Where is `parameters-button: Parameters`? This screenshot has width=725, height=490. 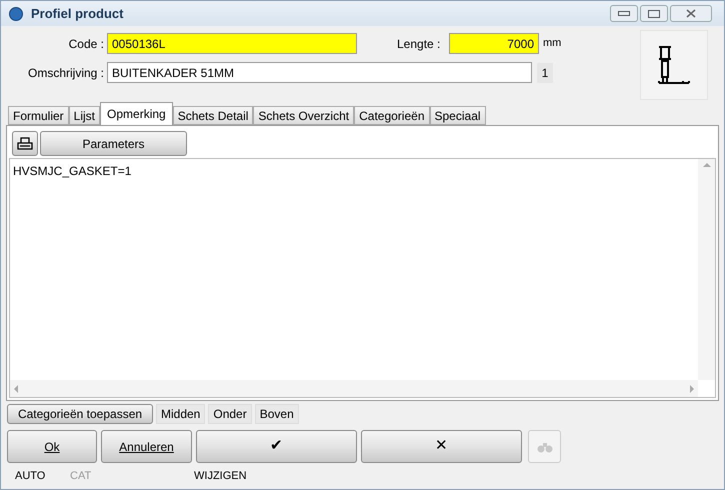 parameters-button: Parameters is located at coordinates (113, 143).